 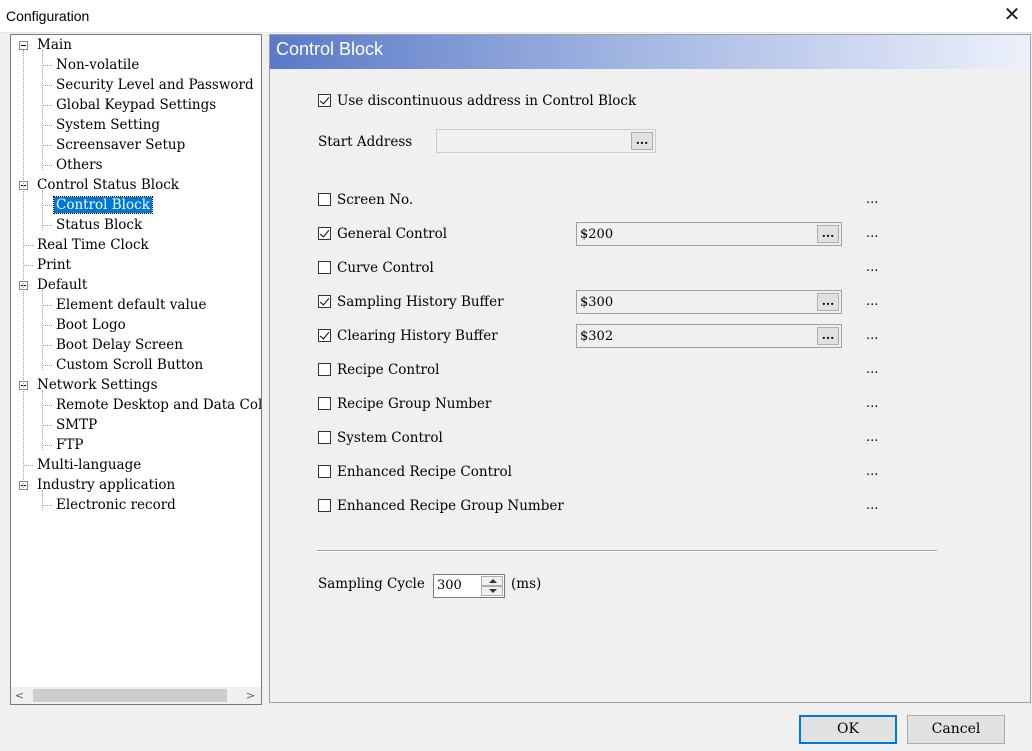 What do you see at coordinates (120, 145) in the screenshot?
I see `tree-item: Screensaver Setup` at bounding box center [120, 145].